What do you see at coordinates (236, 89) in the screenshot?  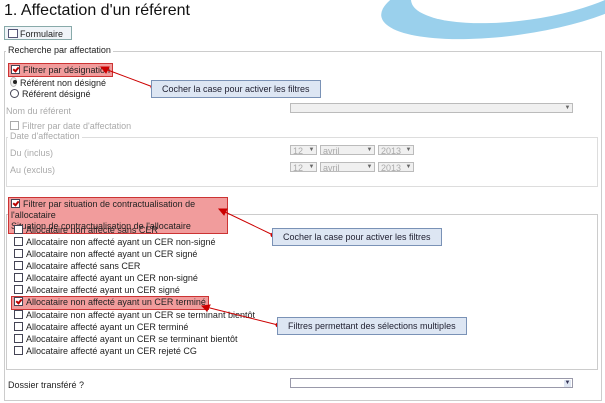 I see `callout-activate-filters-1: Cocher la case pour activer les filtres` at bounding box center [236, 89].